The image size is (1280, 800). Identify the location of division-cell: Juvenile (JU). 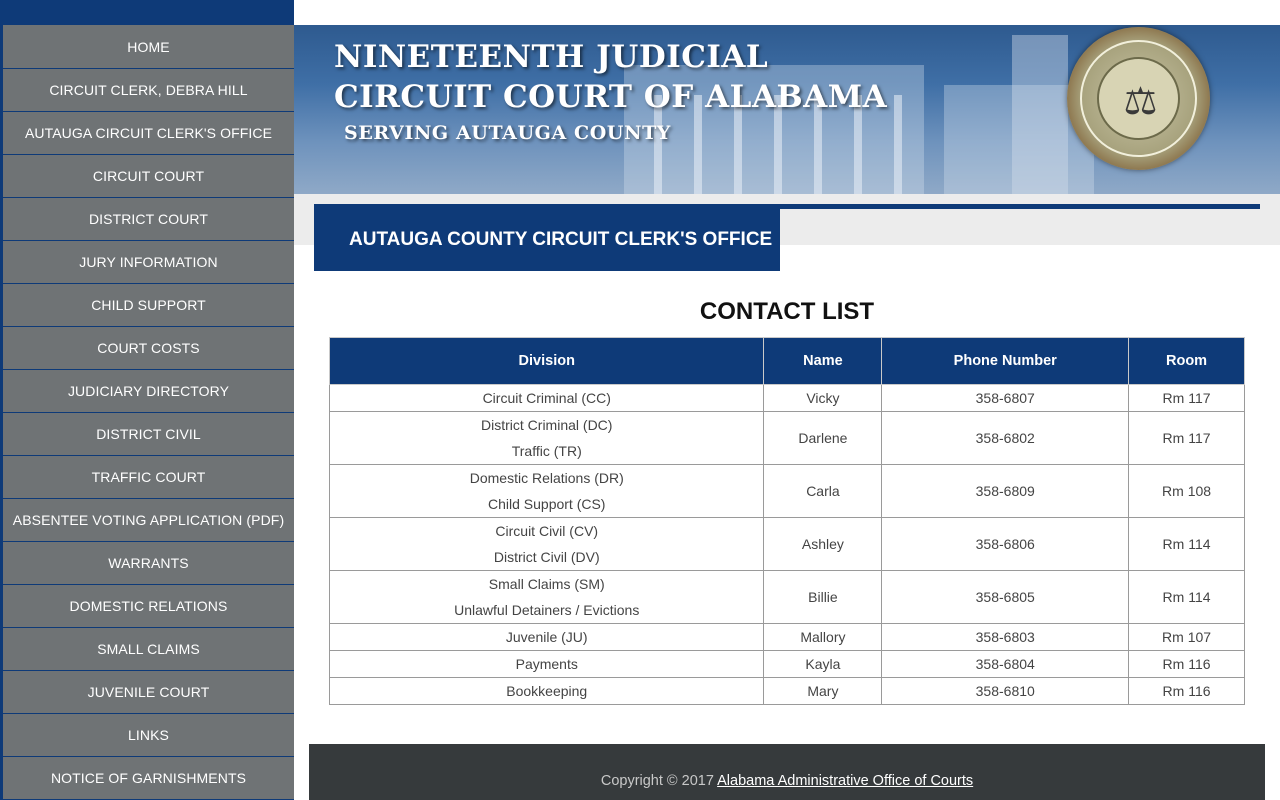
(546, 637).